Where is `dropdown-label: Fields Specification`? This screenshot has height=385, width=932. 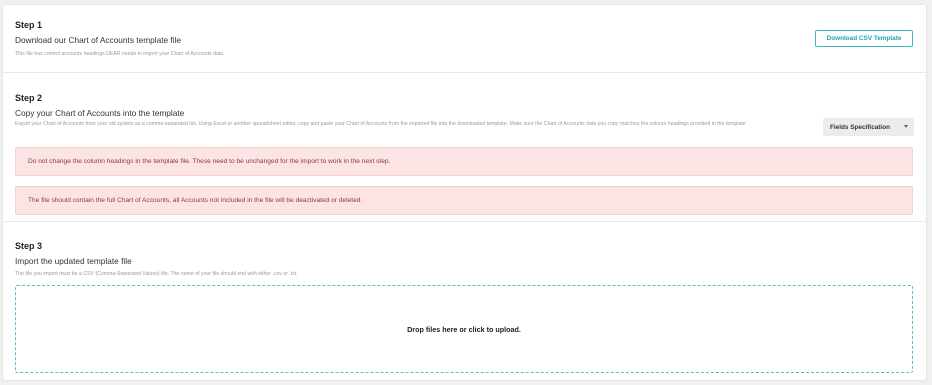 dropdown-label: Fields Specification is located at coordinates (860, 127).